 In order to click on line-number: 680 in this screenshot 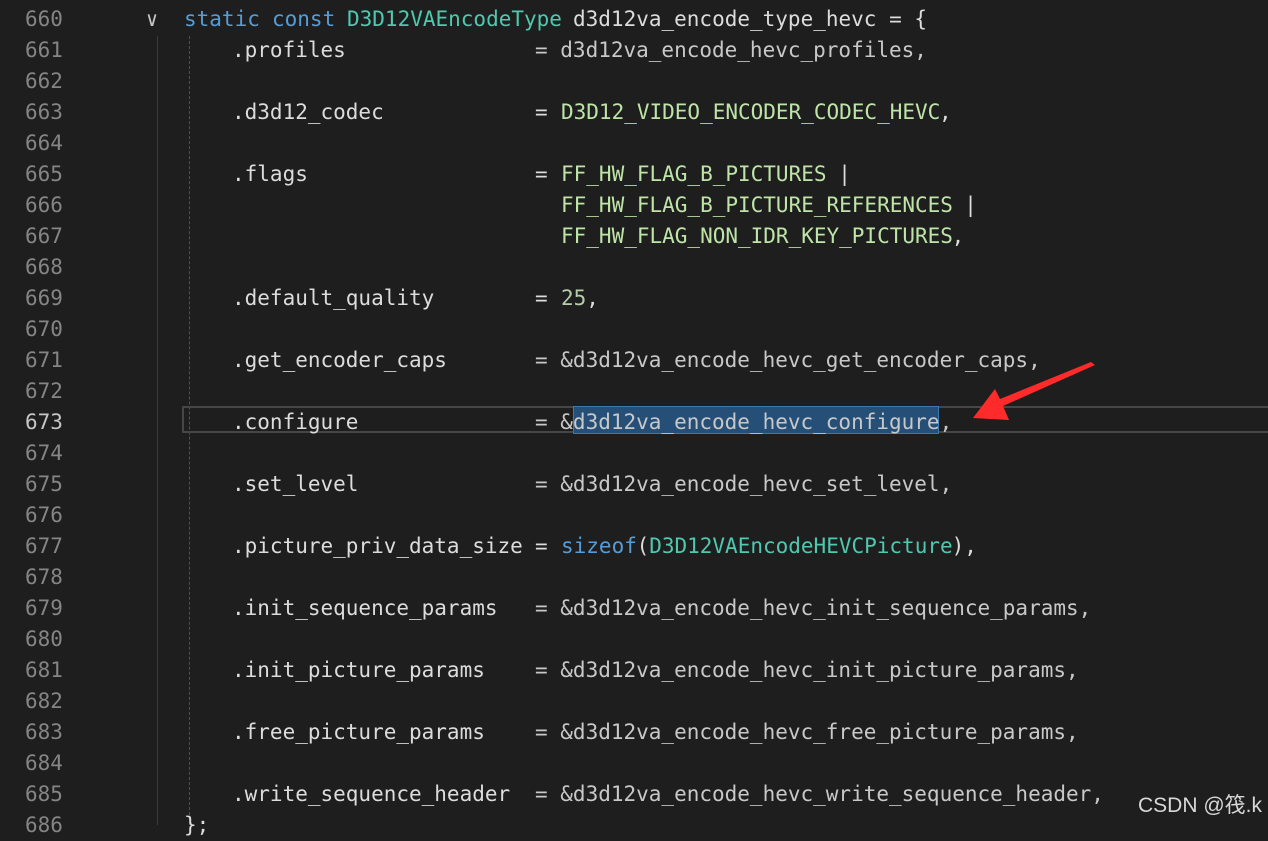, I will do `click(44, 639)`.